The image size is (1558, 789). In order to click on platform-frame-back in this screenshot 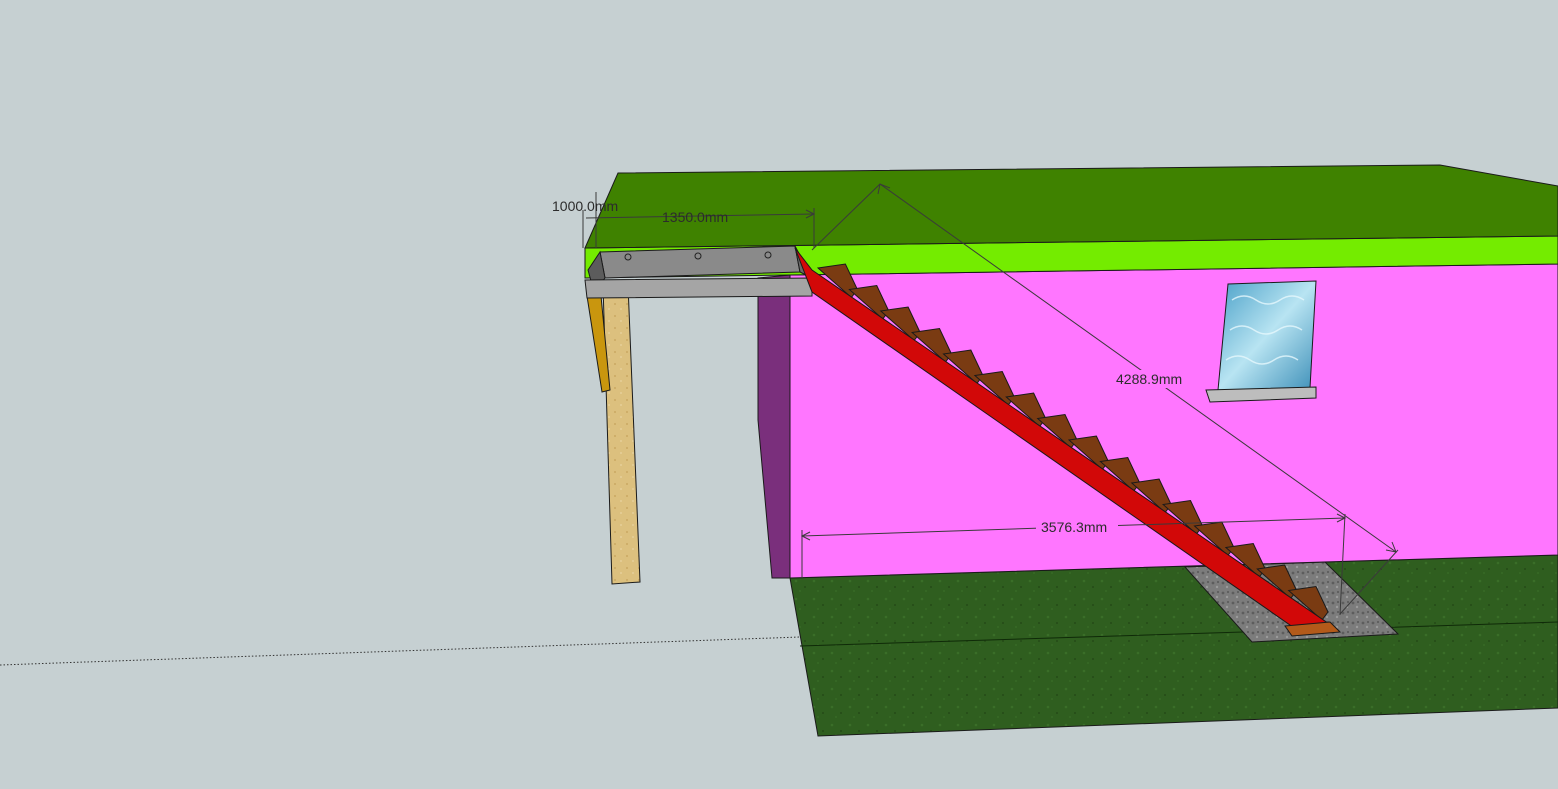, I will do `click(700, 262)`.